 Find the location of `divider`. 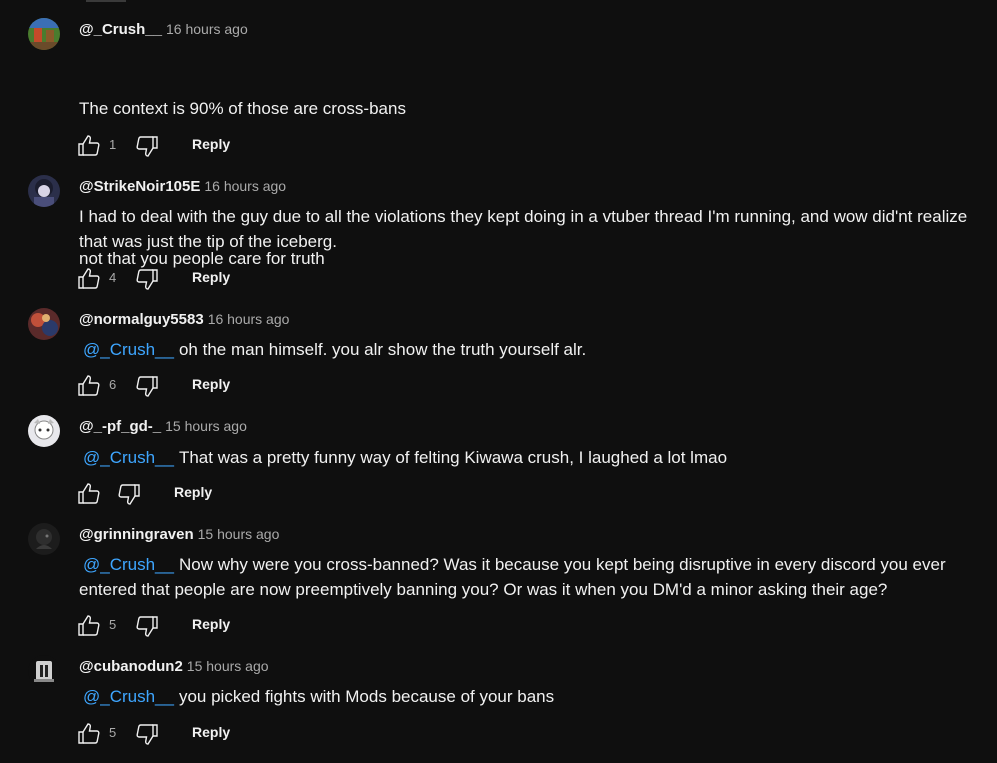

divider is located at coordinates (106, 1).